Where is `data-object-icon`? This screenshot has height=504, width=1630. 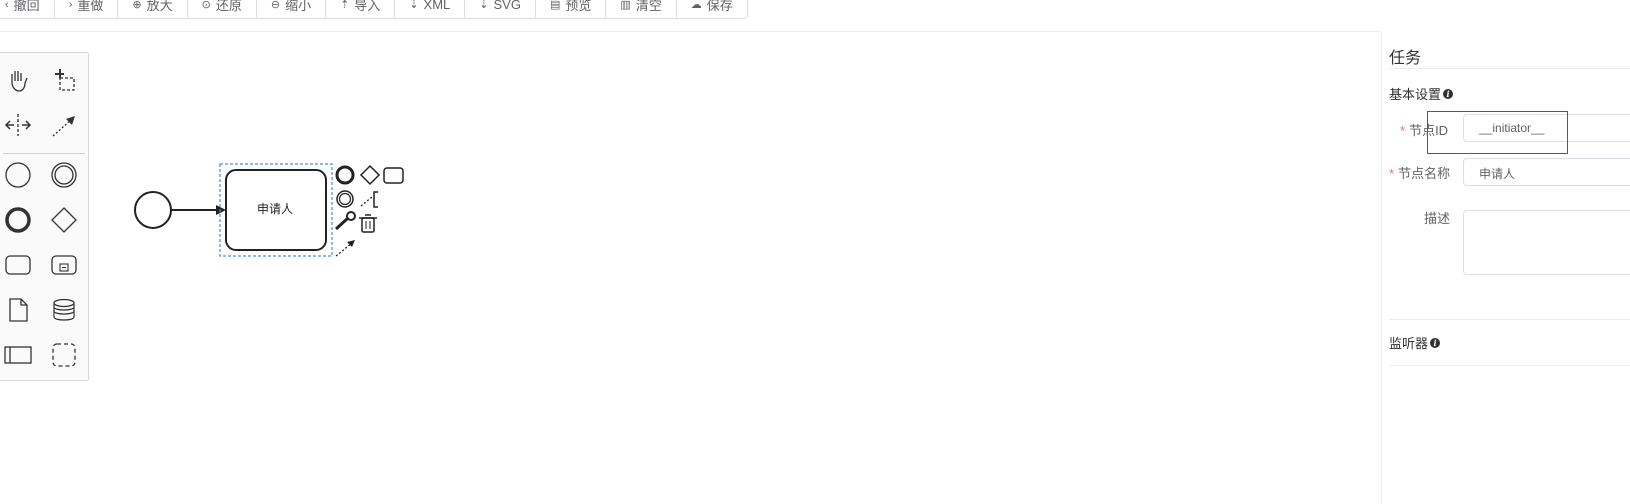
data-object-icon is located at coordinates (18, 310).